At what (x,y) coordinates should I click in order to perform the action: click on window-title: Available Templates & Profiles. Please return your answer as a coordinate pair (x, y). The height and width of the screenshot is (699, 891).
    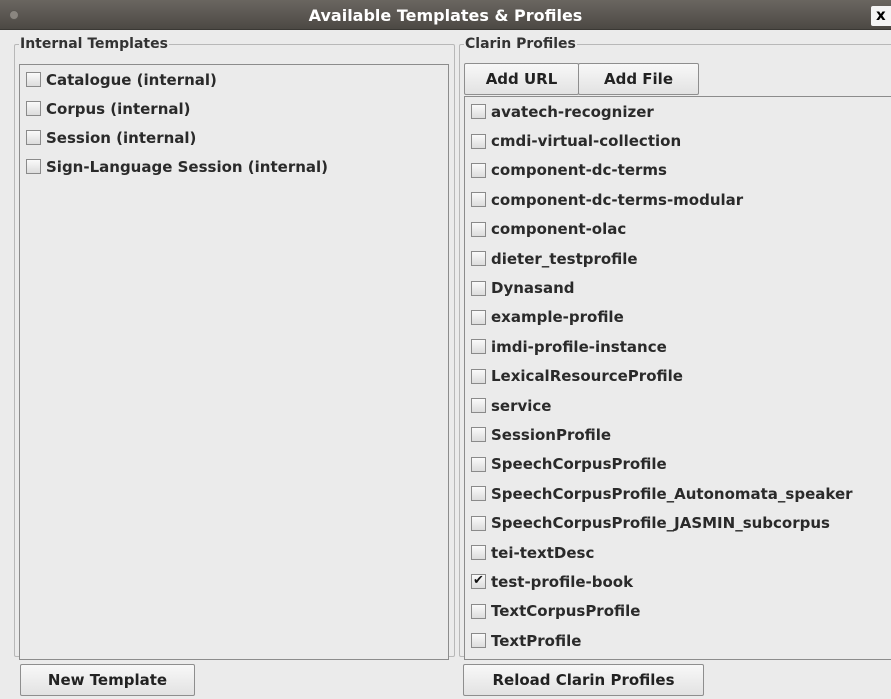
    Looking at the image, I should click on (445, 15).